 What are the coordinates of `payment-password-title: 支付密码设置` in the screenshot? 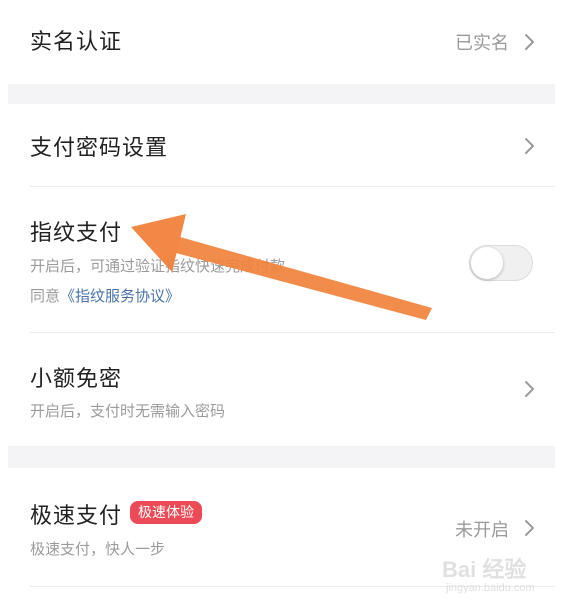 It's located at (99, 148).